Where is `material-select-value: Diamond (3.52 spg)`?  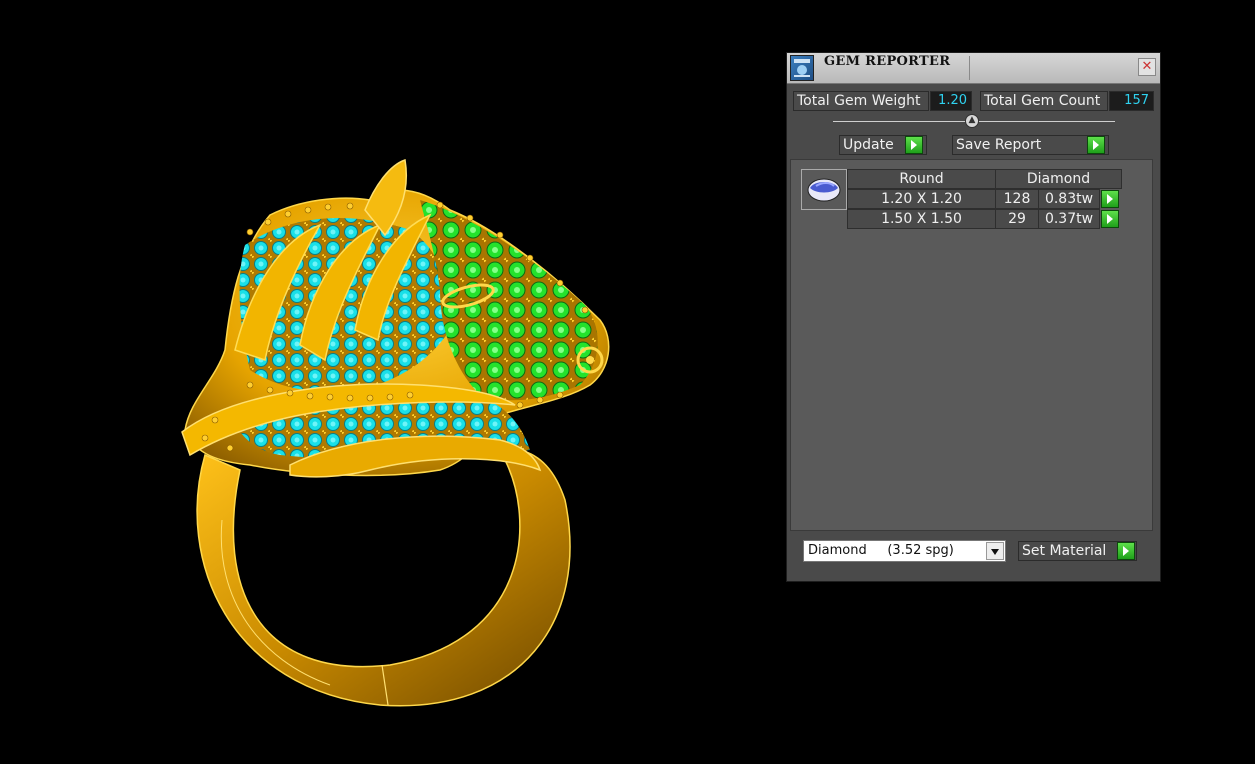
material-select-value: Diamond (3.52 spg) is located at coordinates (881, 550).